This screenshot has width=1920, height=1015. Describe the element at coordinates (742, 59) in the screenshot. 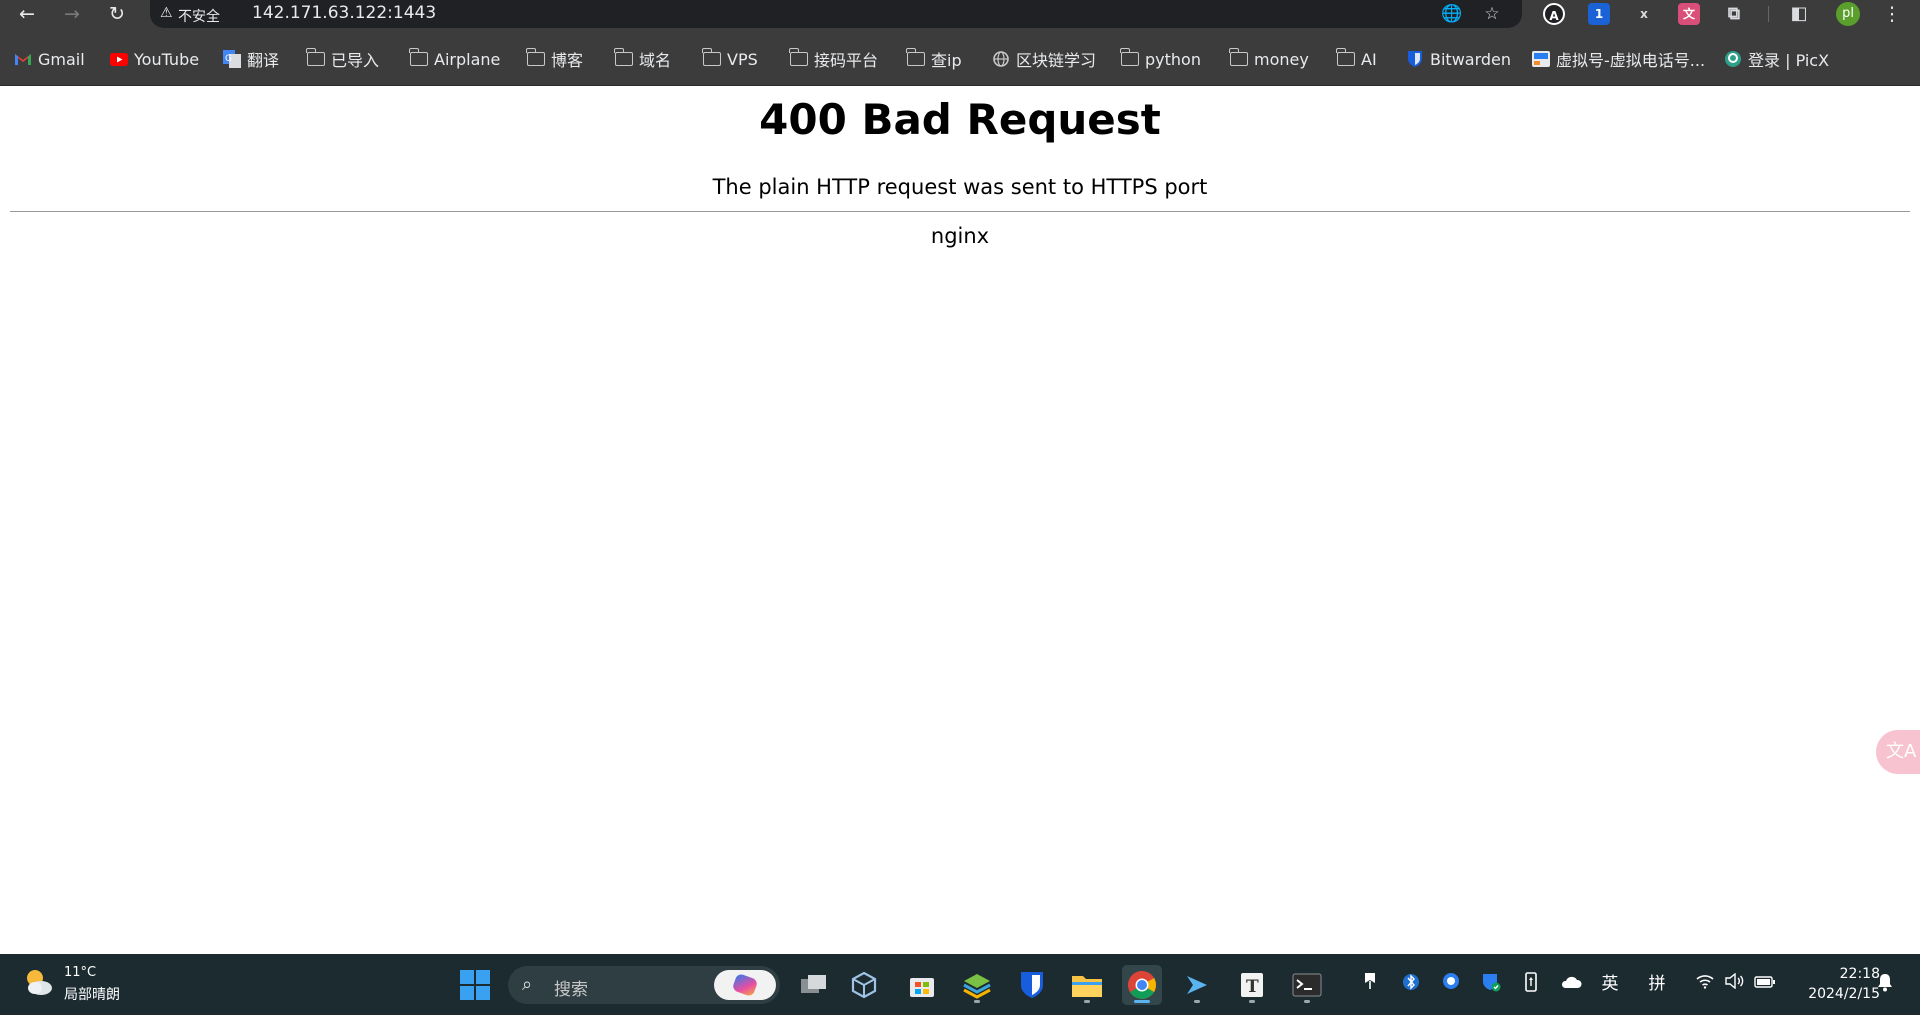

I see `bookmark-label: VPS` at that location.